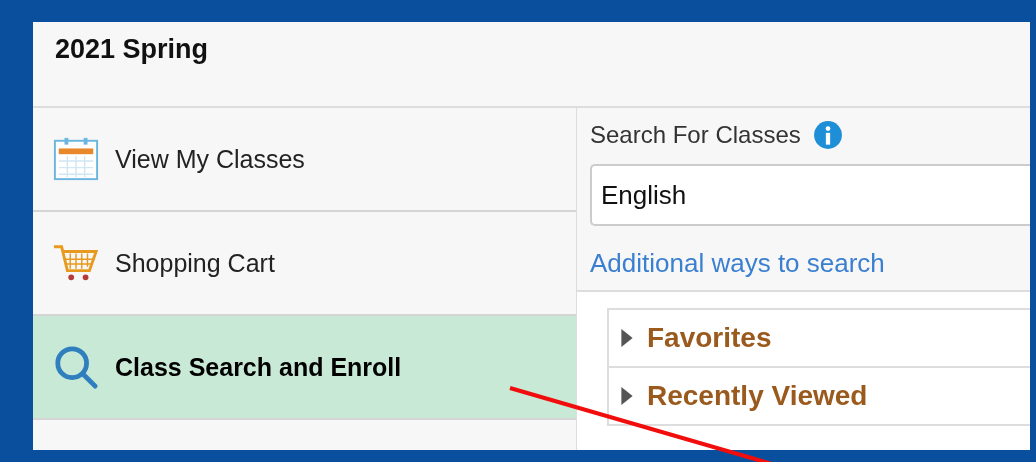 This screenshot has height=462, width=1036. I want to click on sidebar-item: Class Search and Enroll, so click(304, 368).